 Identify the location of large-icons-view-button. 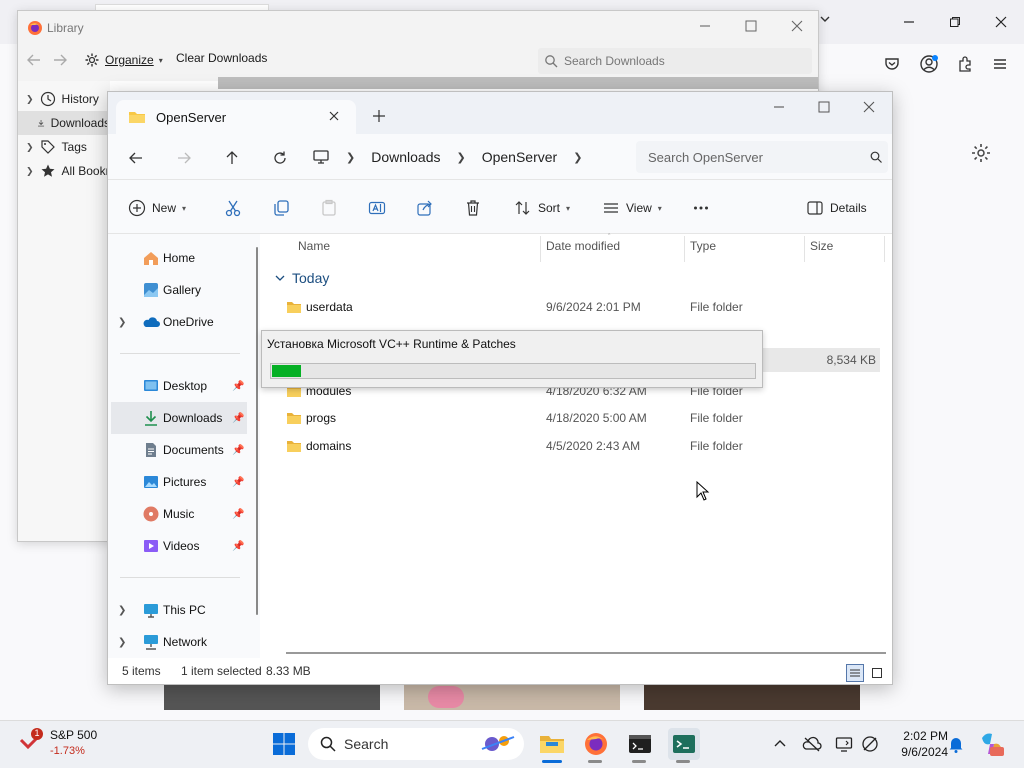
(877, 673).